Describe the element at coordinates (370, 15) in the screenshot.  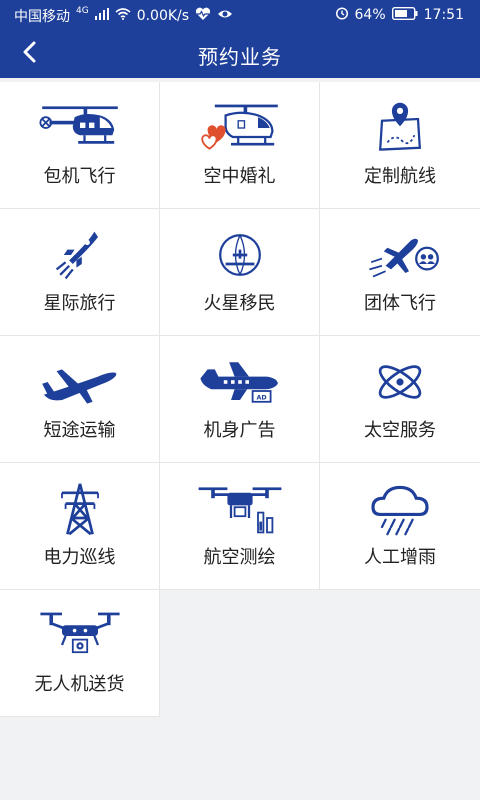
I see `battery-percent: 64%` at that location.